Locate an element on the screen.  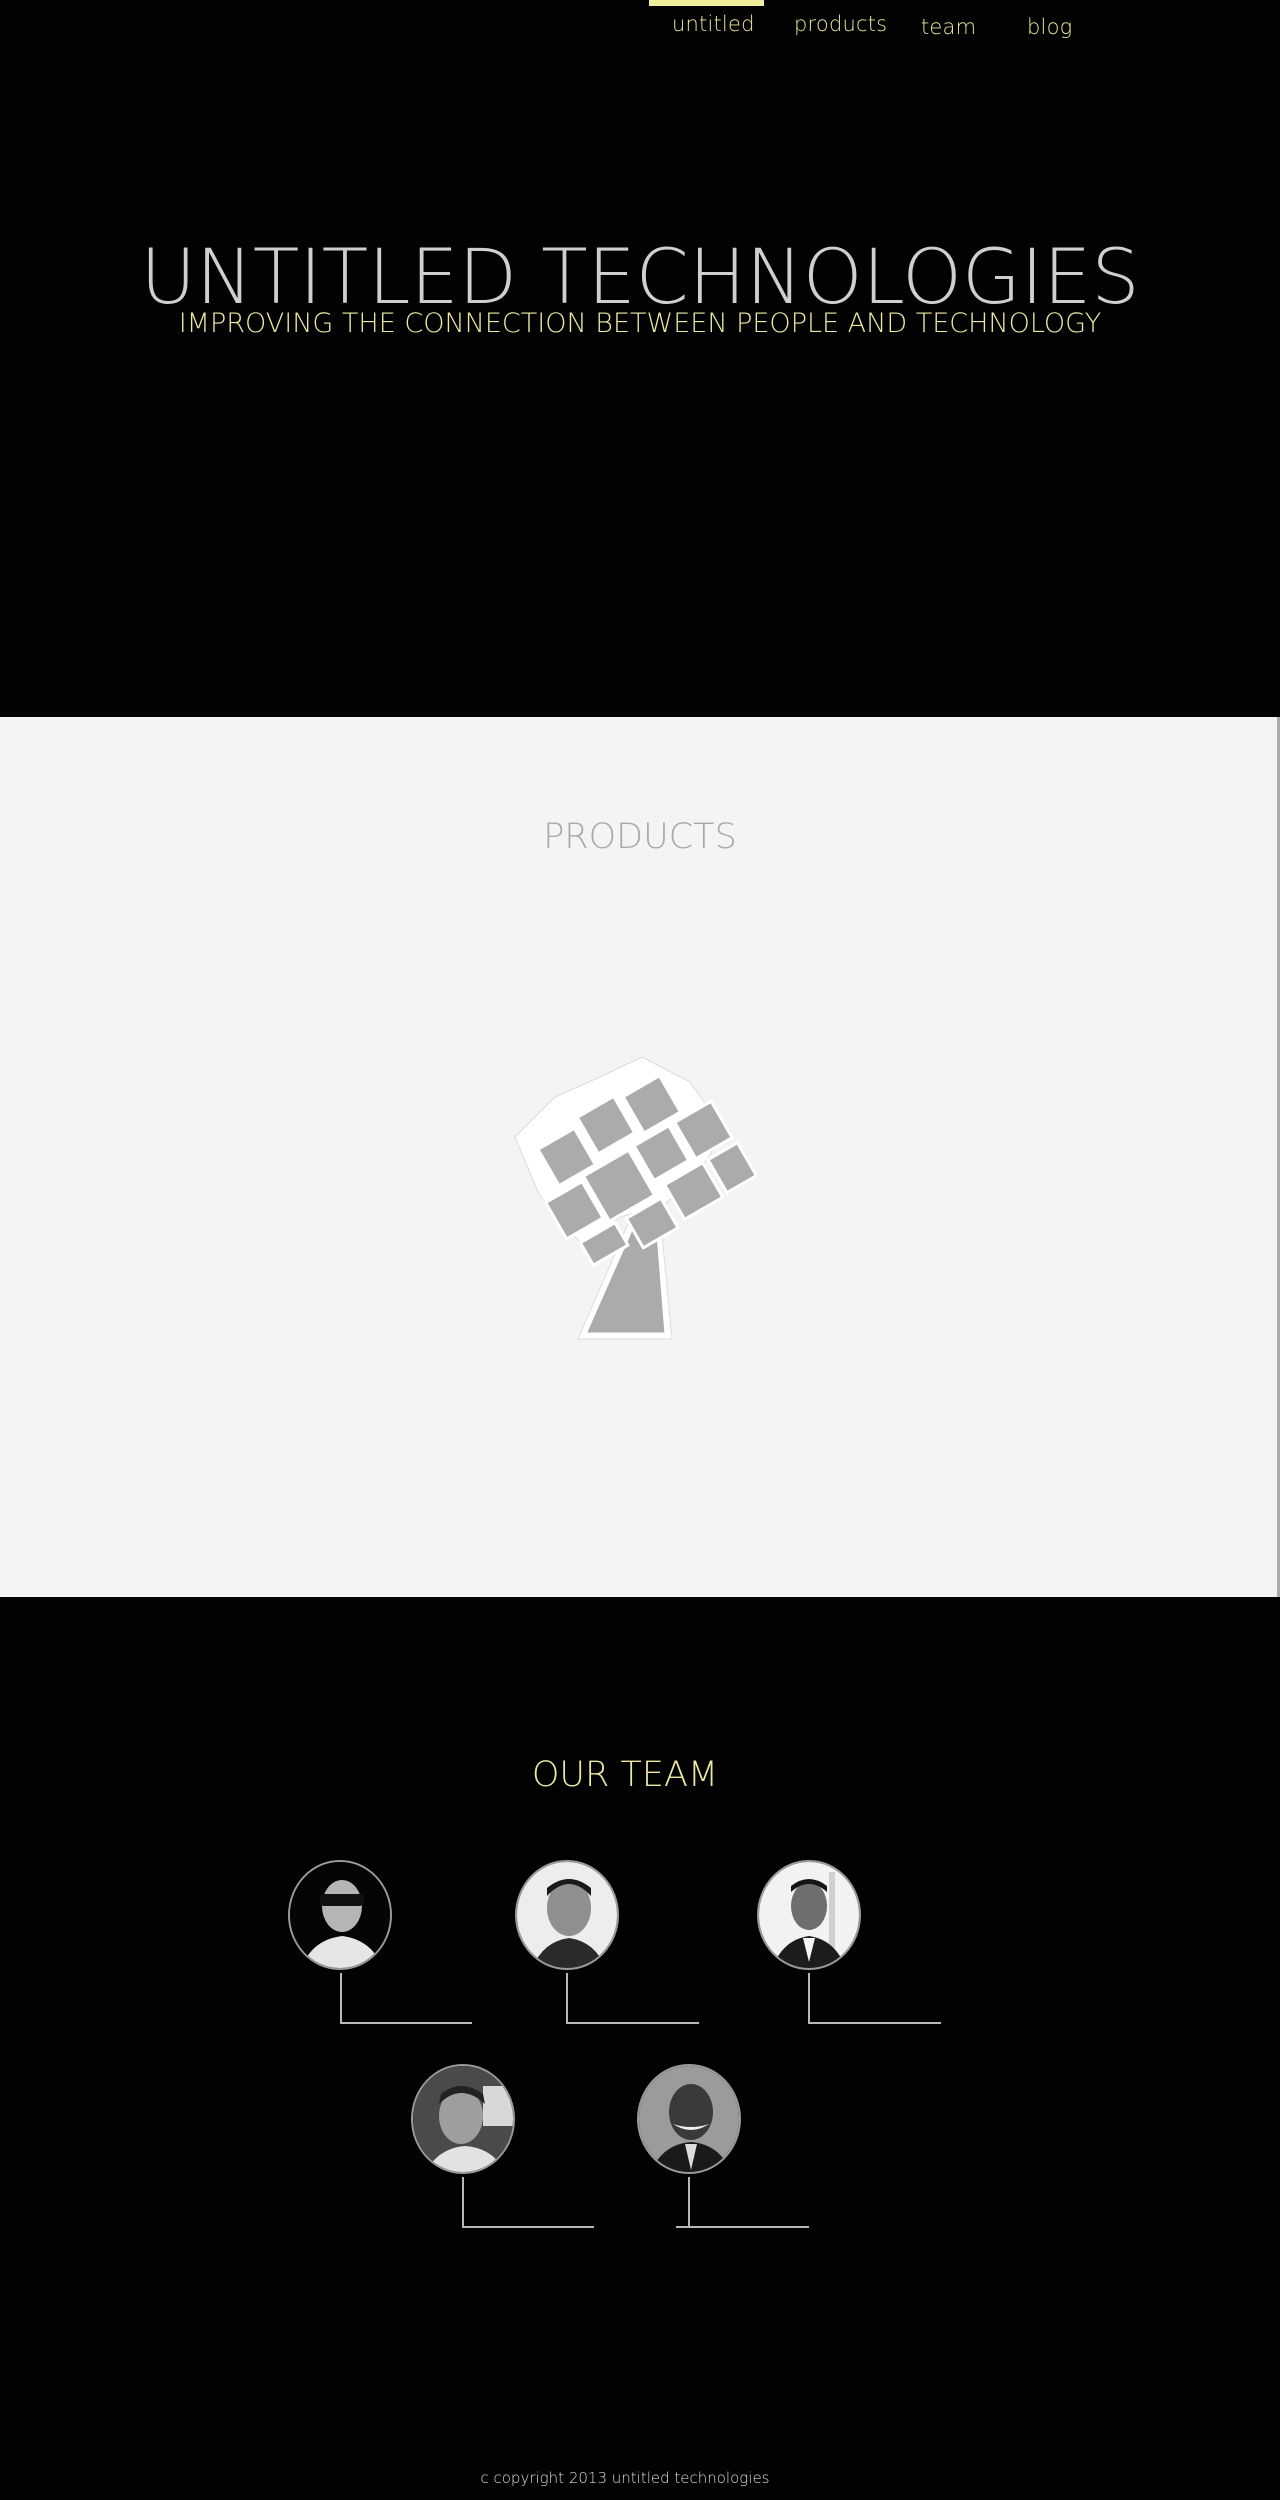
products-title: PRODUCTS is located at coordinates (640, 837).